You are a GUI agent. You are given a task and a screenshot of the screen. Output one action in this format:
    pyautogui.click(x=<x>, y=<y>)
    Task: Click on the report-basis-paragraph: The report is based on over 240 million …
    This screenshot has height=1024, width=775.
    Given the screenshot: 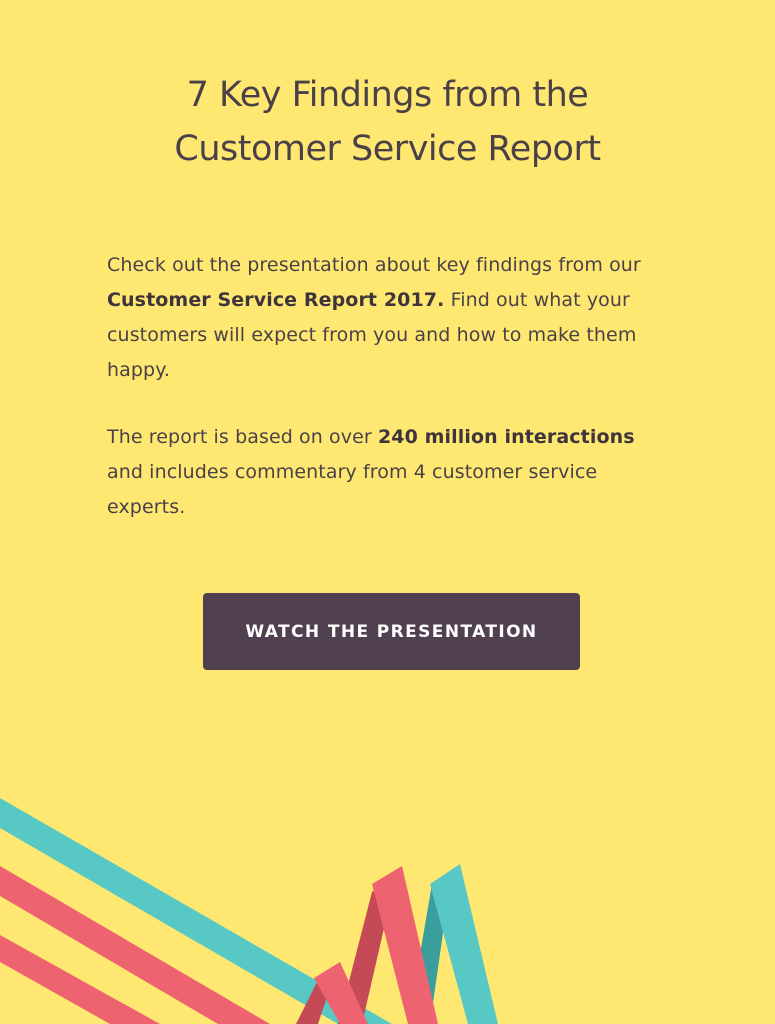 What is the action you would take?
    pyautogui.click(x=379, y=472)
    